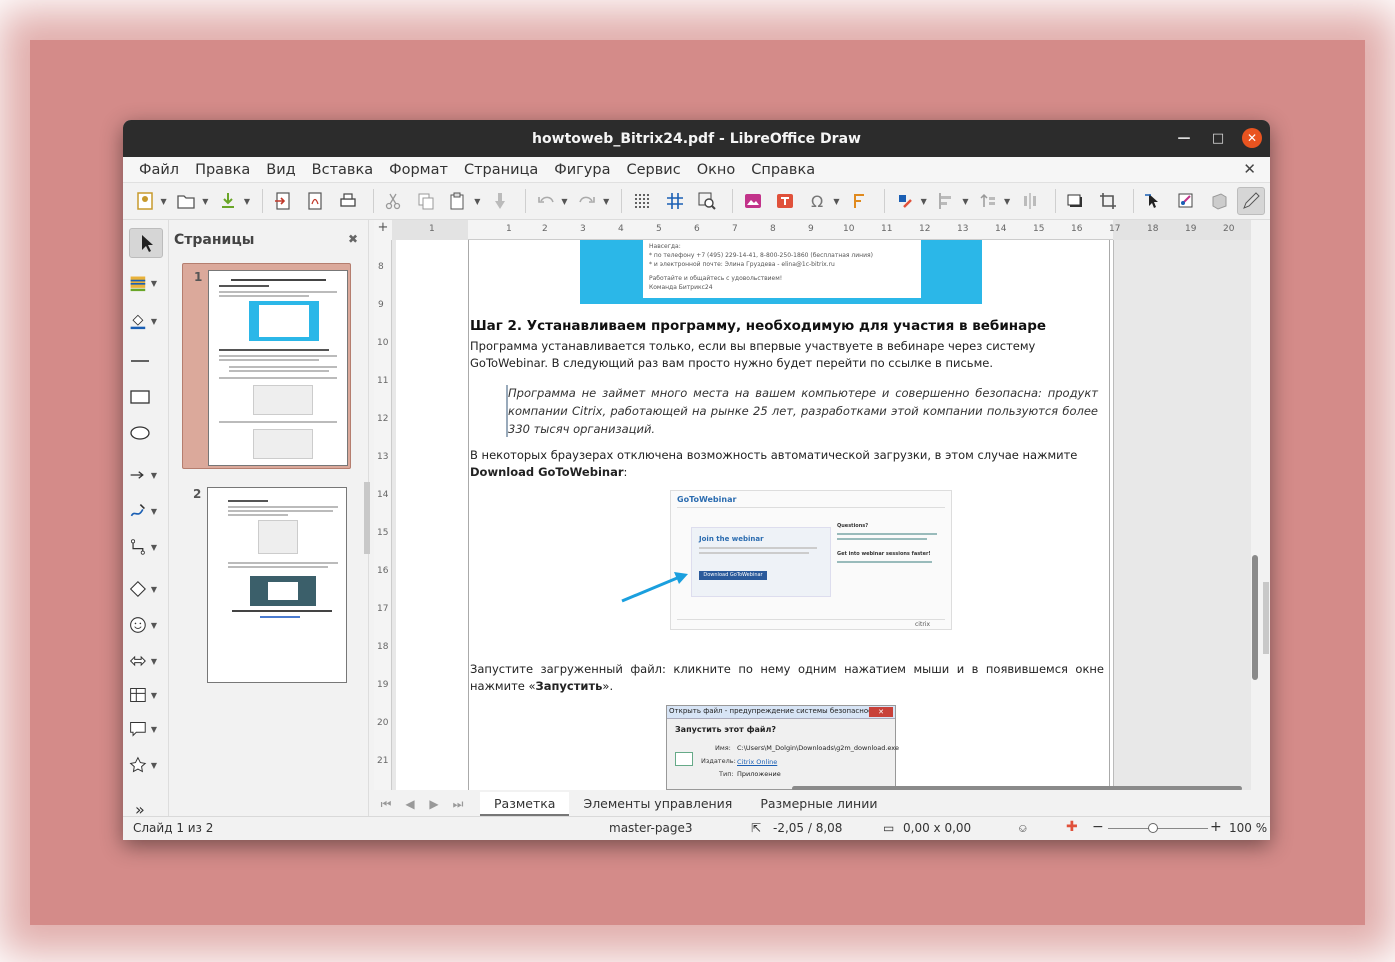 The width and height of the screenshot is (1395, 962). What do you see at coordinates (1251, 201) in the screenshot?
I see `draw-functions-icon` at bounding box center [1251, 201].